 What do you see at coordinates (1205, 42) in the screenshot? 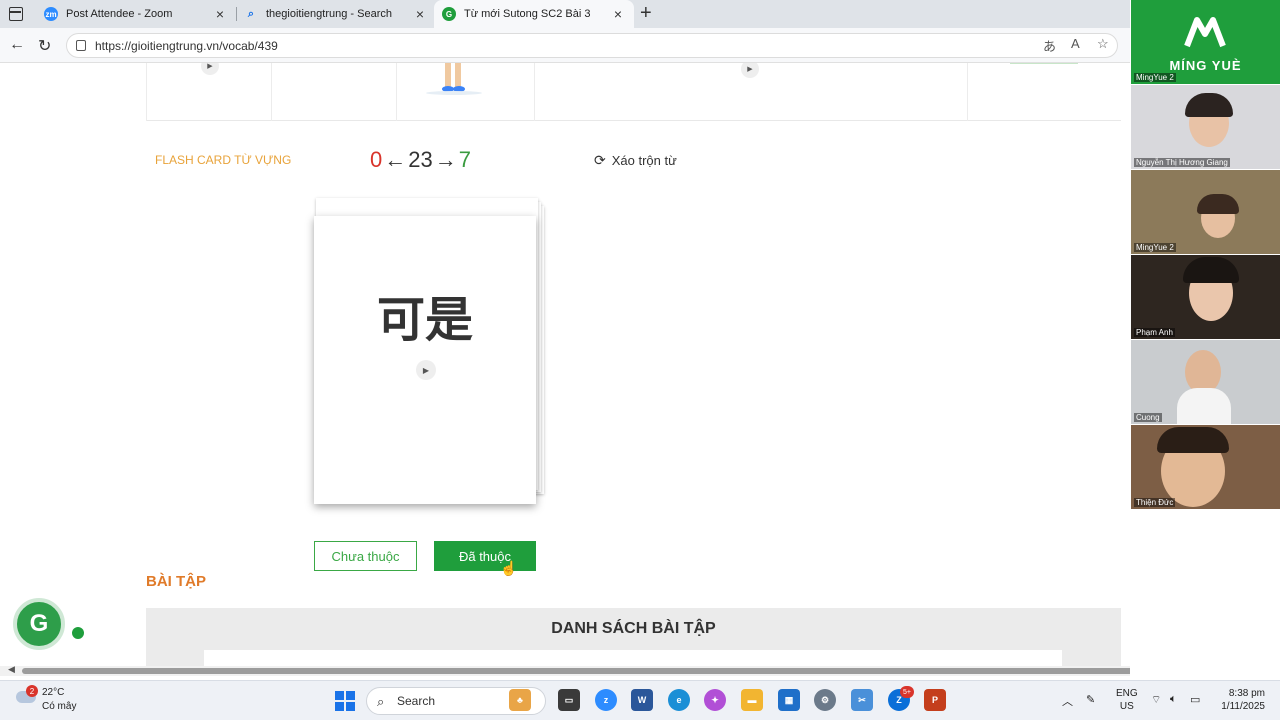
I see `video-tile: MÍNG YUÈ MingYue 2` at bounding box center [1205, 42].